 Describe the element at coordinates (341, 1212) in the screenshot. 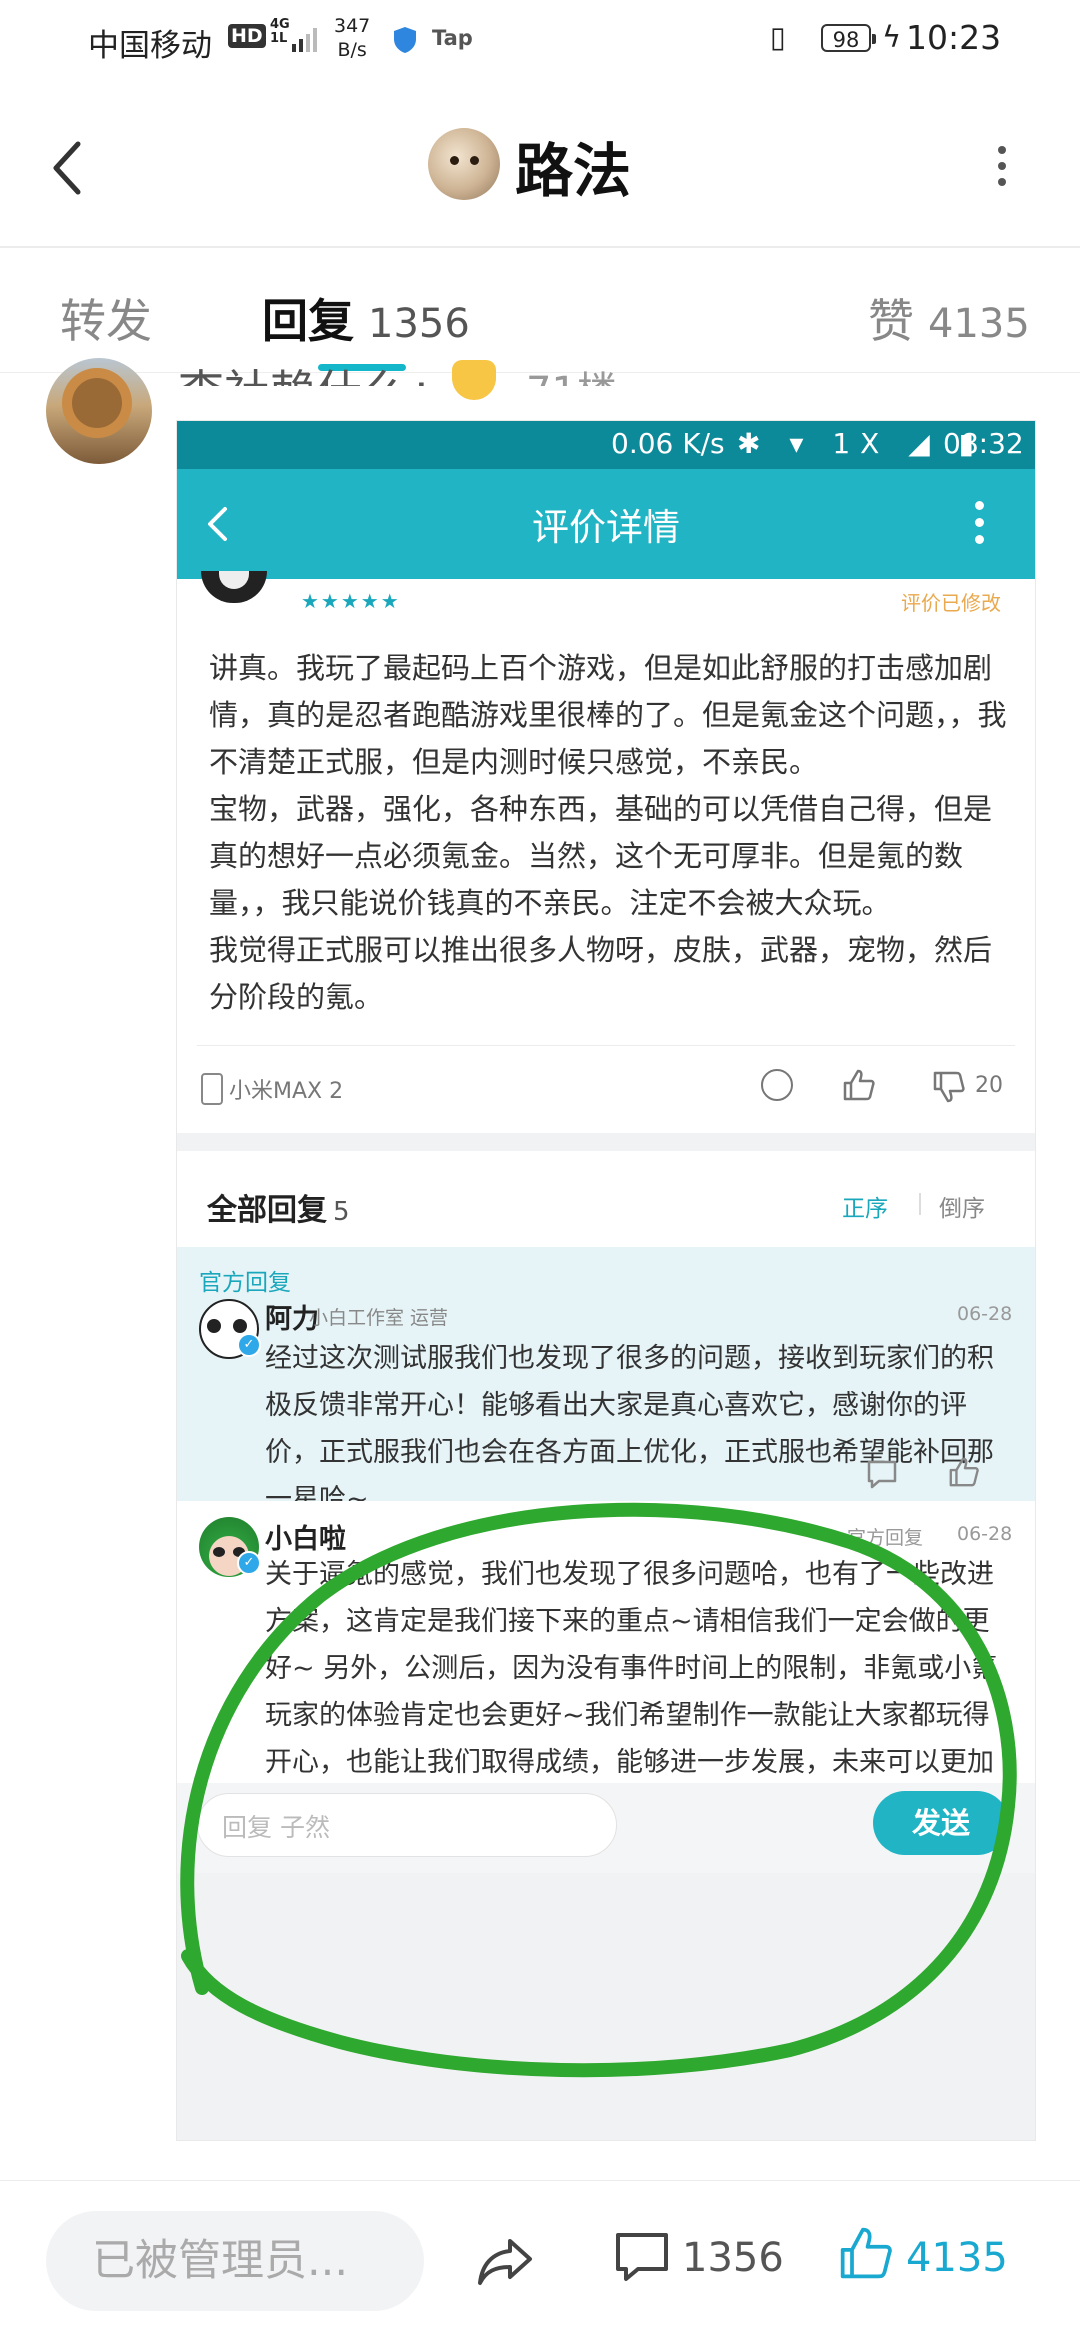

I see `all-replies-count: 5` at that location.